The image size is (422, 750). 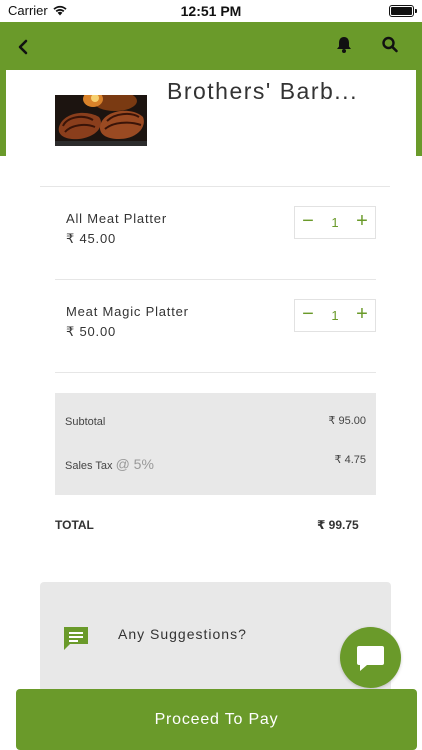 What do you see at coordinates (347, 421) in the screenshot?
I see `subtotal-value: ₹ 95.00` at bounding box center [347, 421].